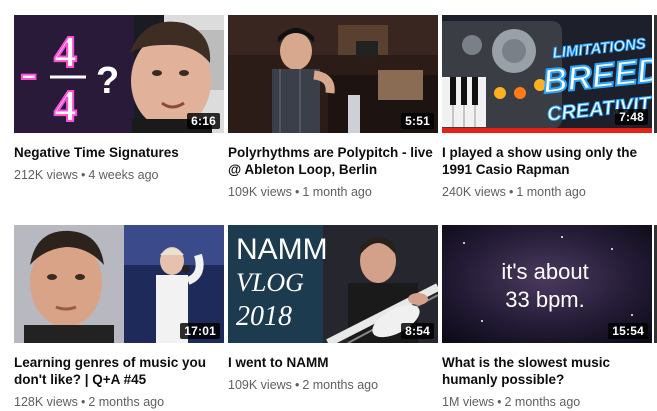  What do you see at coordinates (264, 316) in the screenshot?
I see `svg-text: 2018` at bounding box center [264, 316].